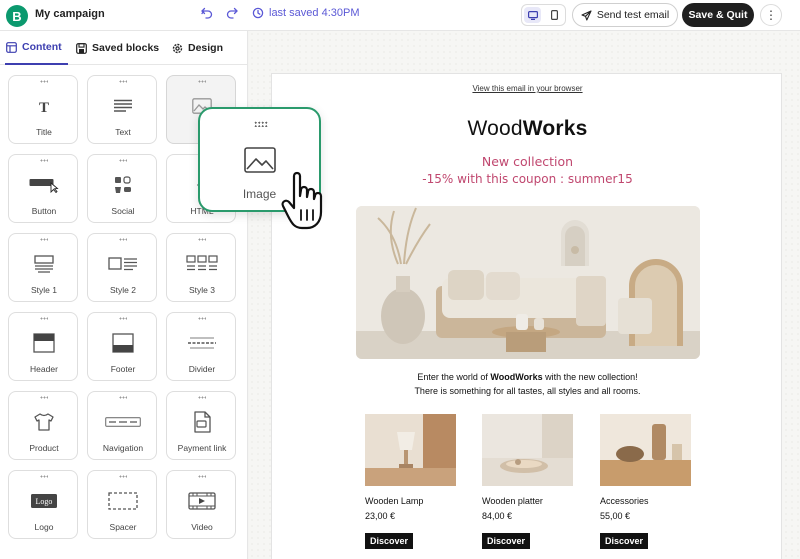 The width and height of the screenshot is (800, 559). I want to click on block-style3: Style 3, so click(201, 267).